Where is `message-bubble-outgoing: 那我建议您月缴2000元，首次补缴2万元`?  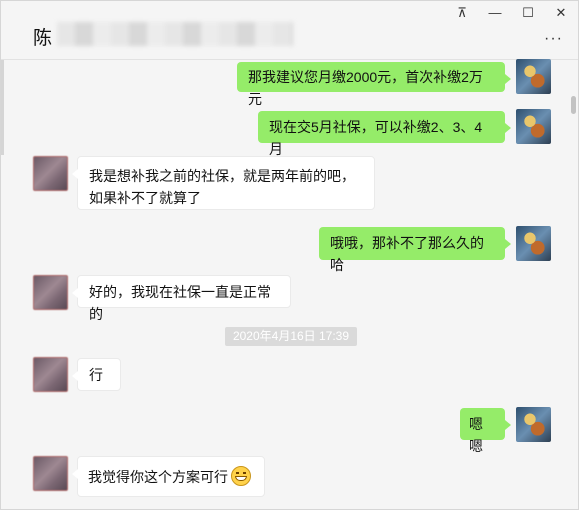 message-bubble-outgoing: 那我建议您月缴2000元，首次补缴2万元 is located at coordinates (374, 84).